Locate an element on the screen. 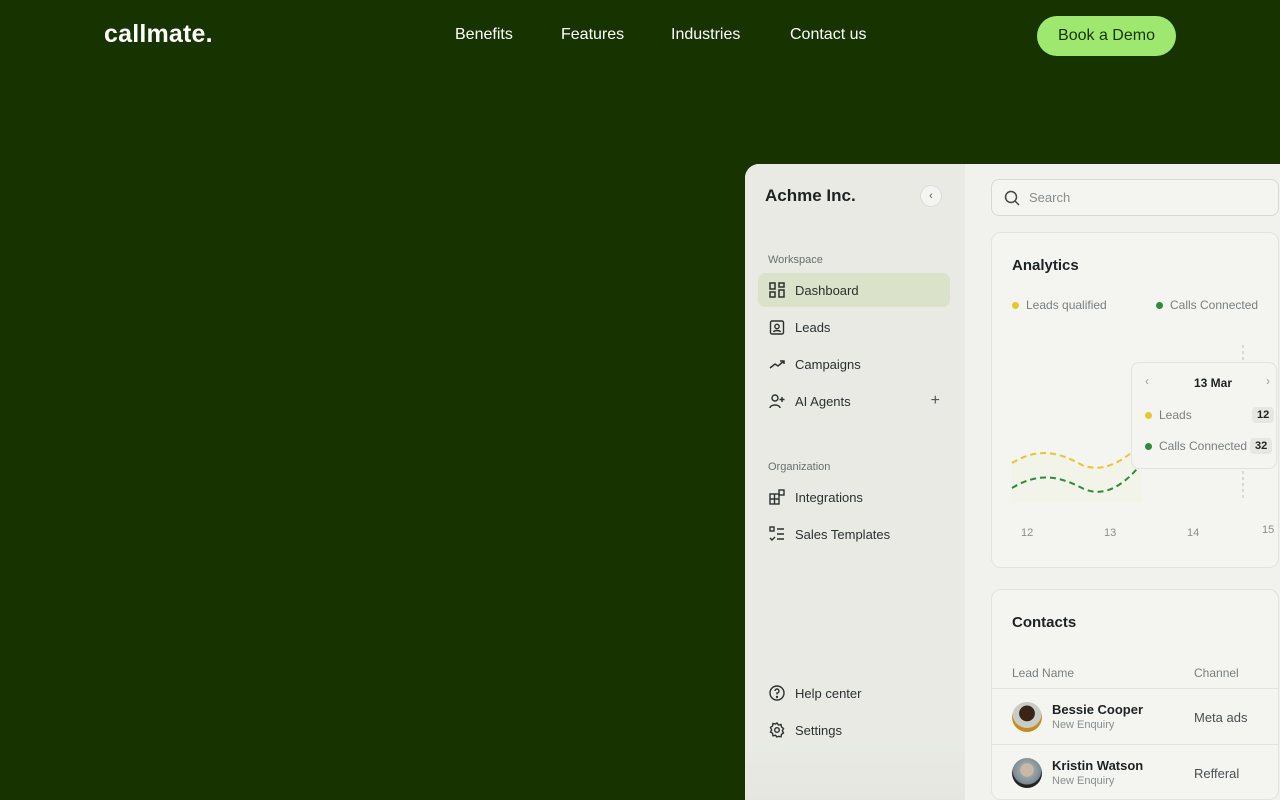  legend-calls: Calls Connected is located at coordinates (1207, 305).